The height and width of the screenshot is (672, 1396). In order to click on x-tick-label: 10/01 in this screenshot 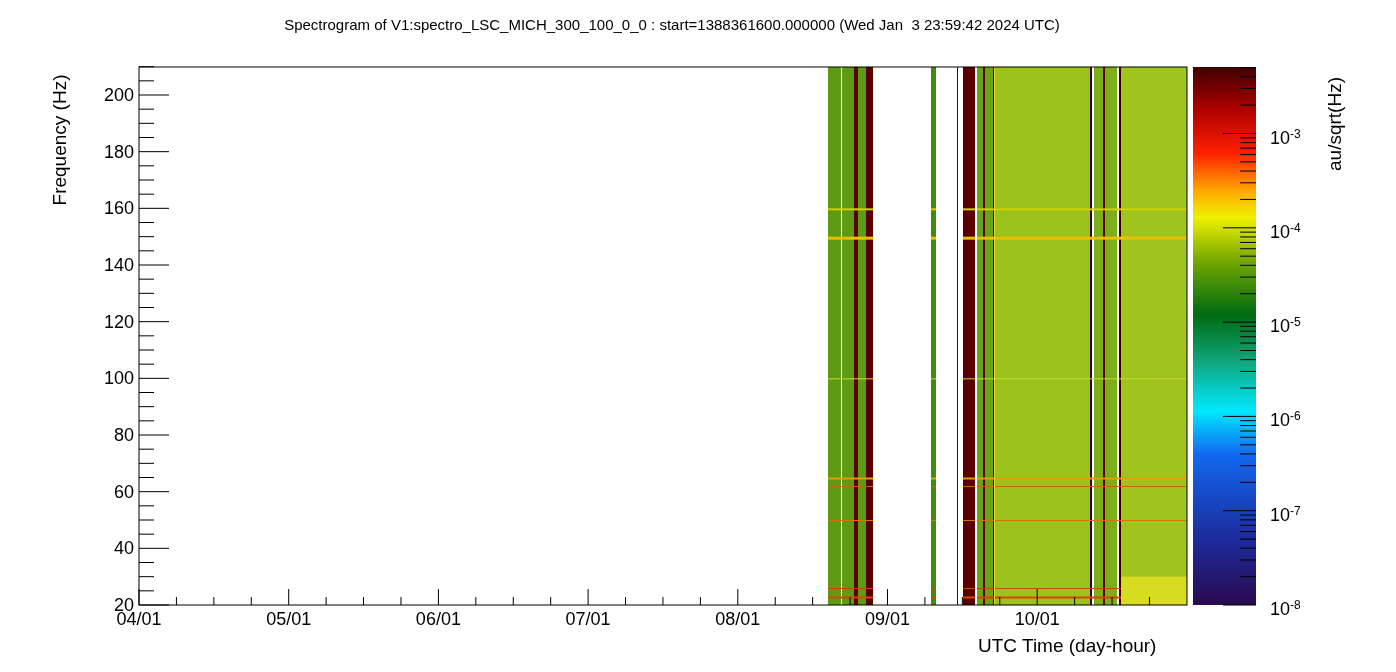, I will do `click(1037, 619)`.